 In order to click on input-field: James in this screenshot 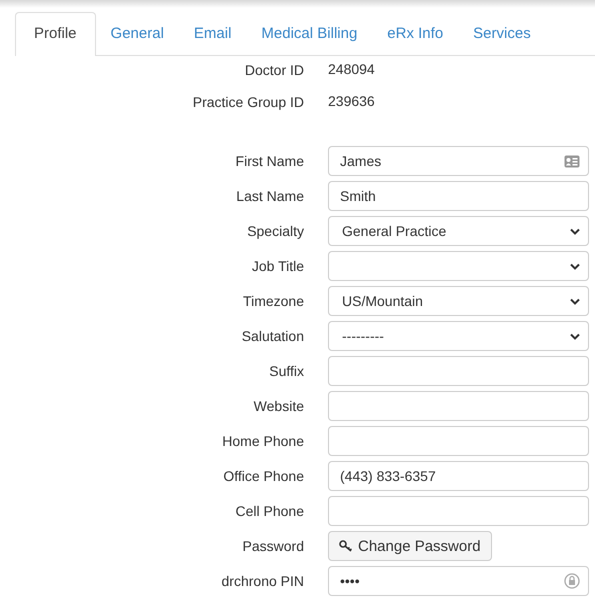, I will do `click(458, 161)`.